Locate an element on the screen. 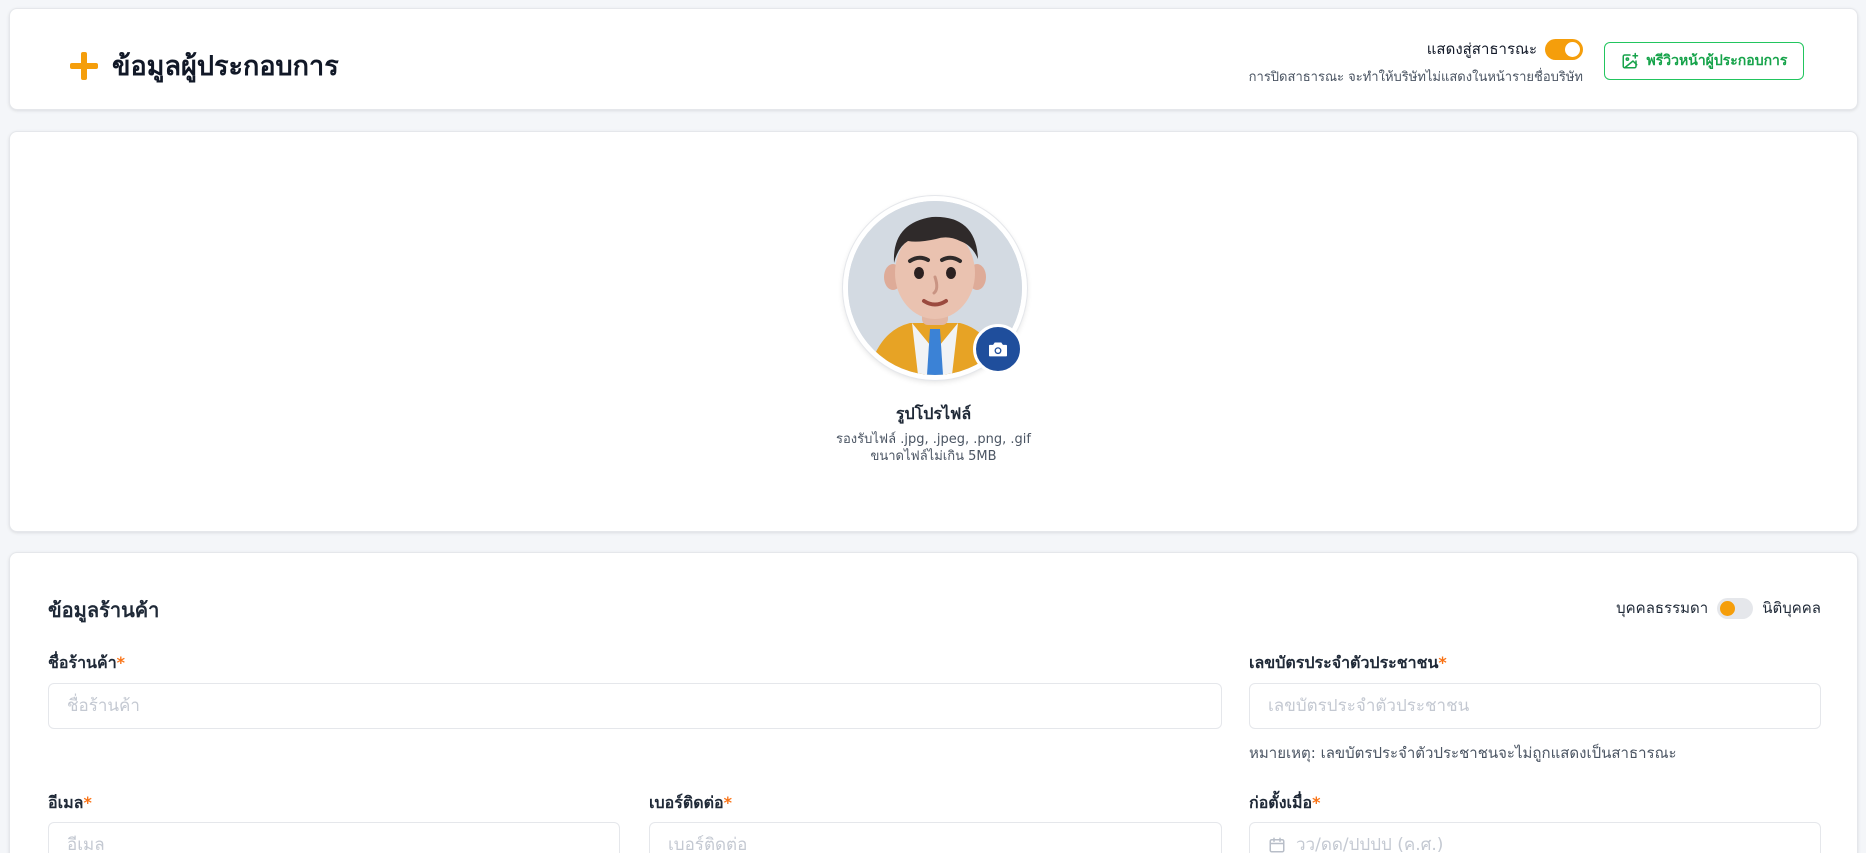  phone-label: เบอร์ติดต่อ* is located at coordinates (690, 803).